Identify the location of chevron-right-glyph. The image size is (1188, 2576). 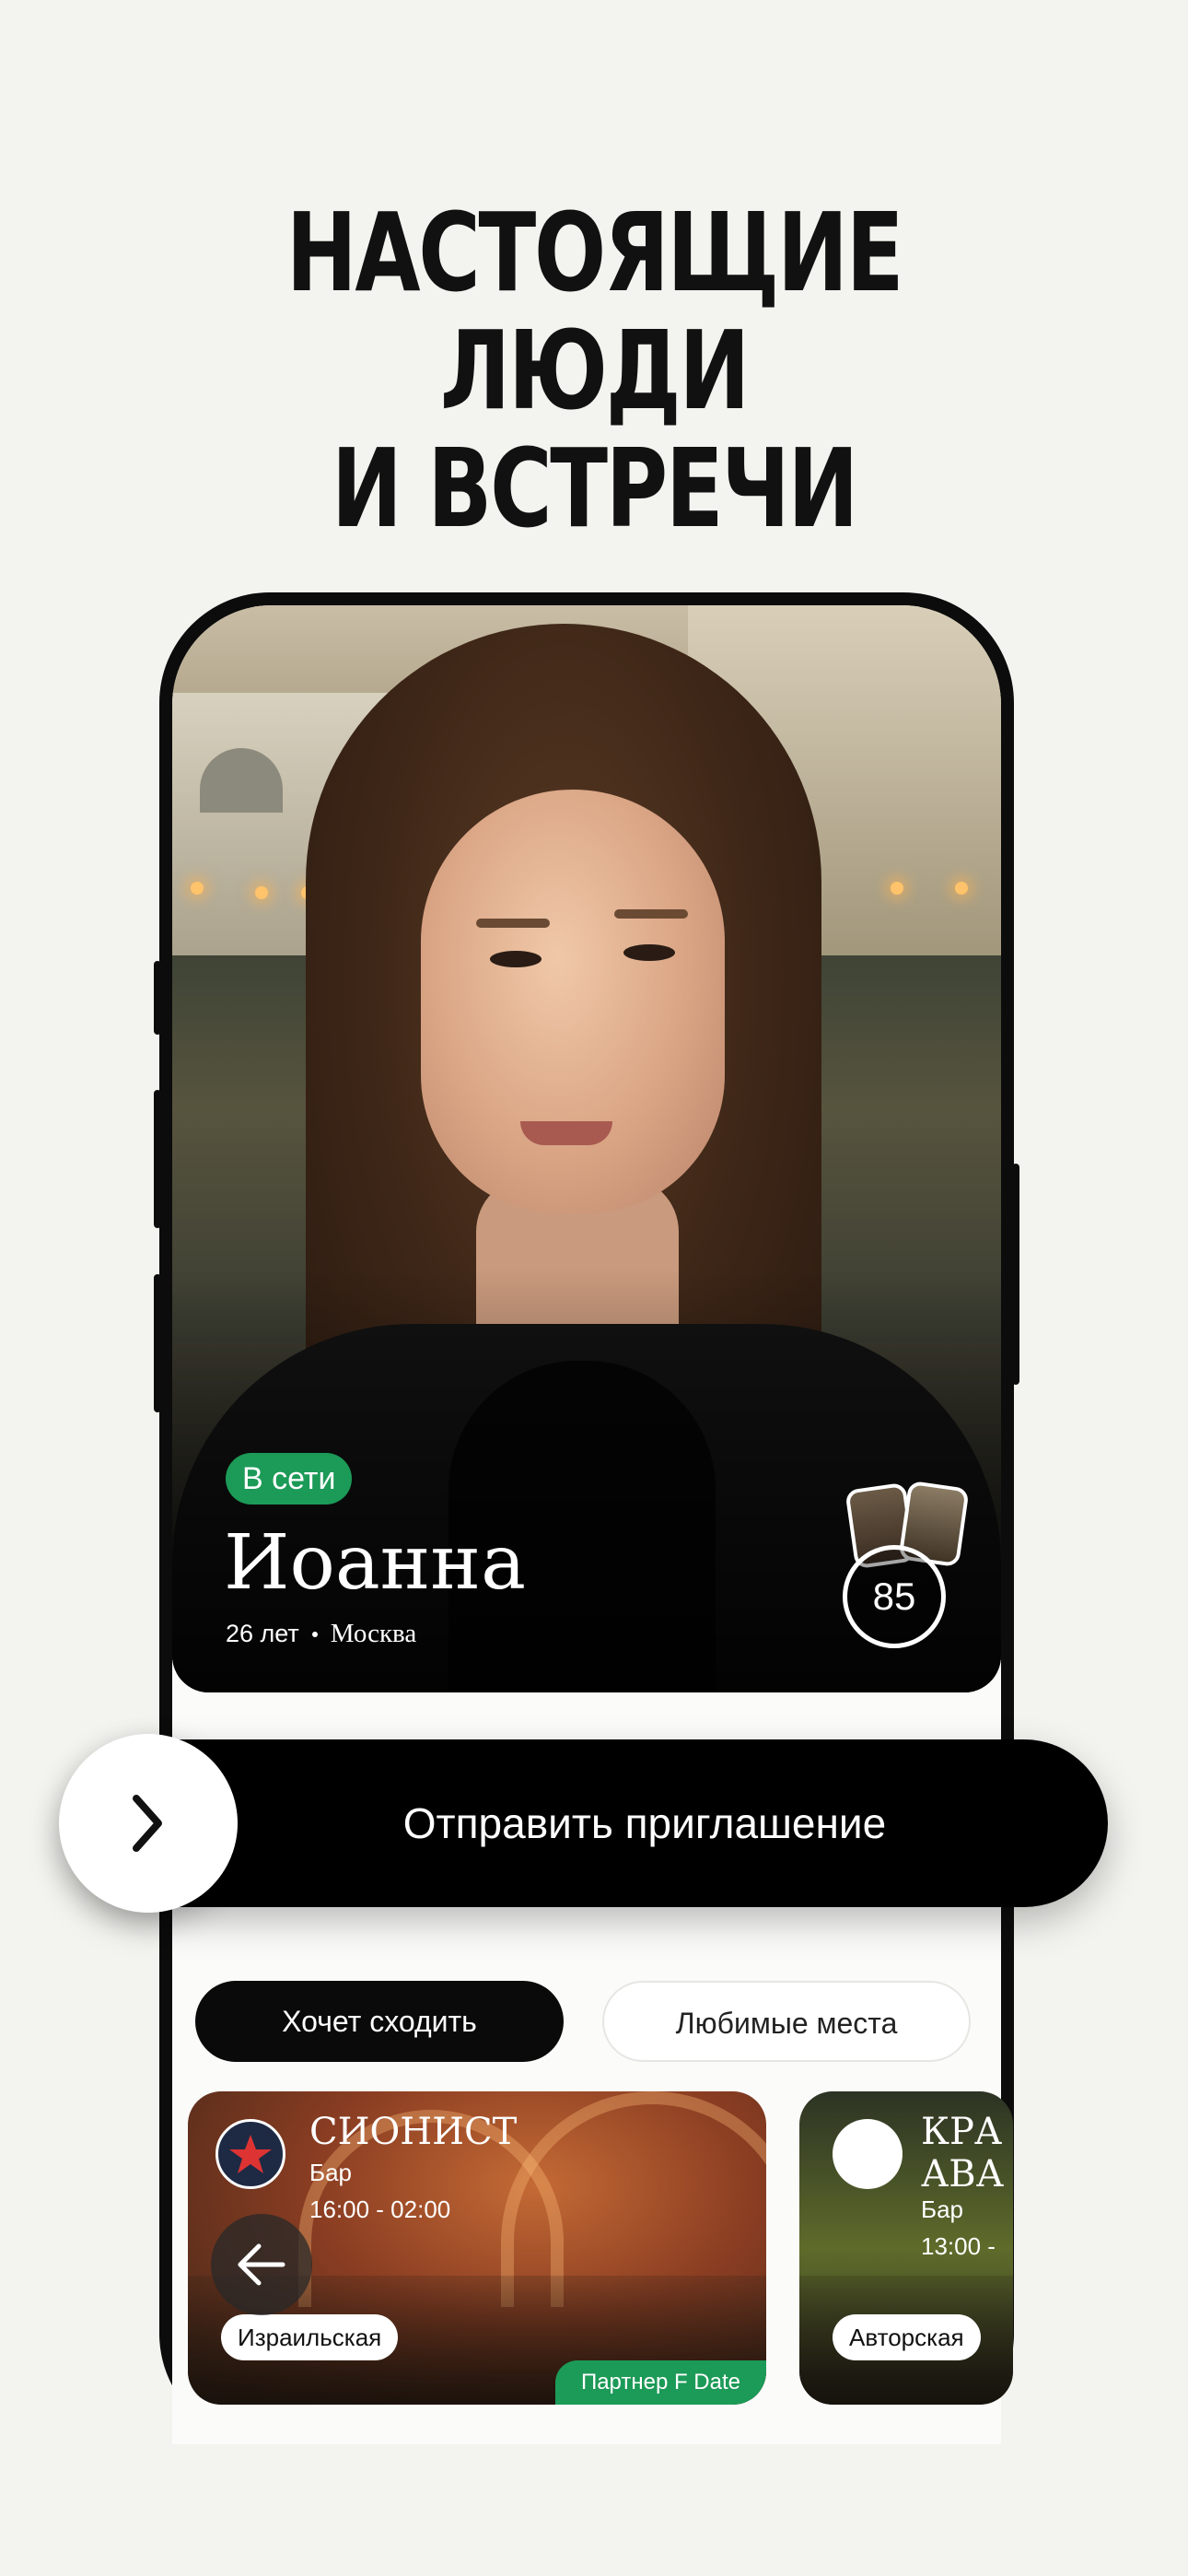
(147, 1823).